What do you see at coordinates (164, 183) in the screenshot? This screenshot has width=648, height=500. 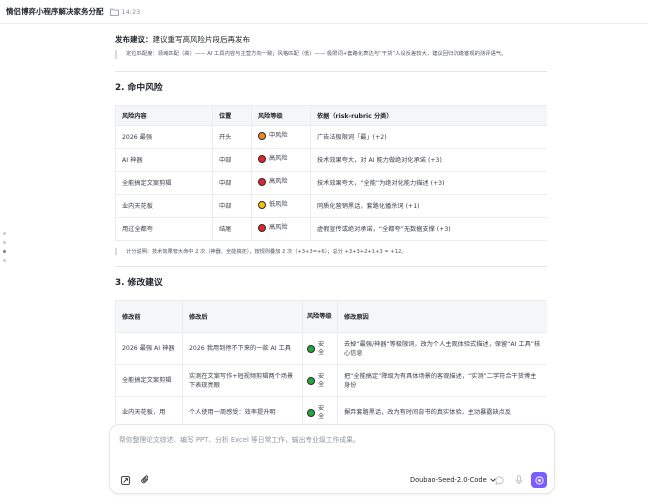 I see `risk-content: 全能搞定文案剪辑` at bounding box center [164, 183].